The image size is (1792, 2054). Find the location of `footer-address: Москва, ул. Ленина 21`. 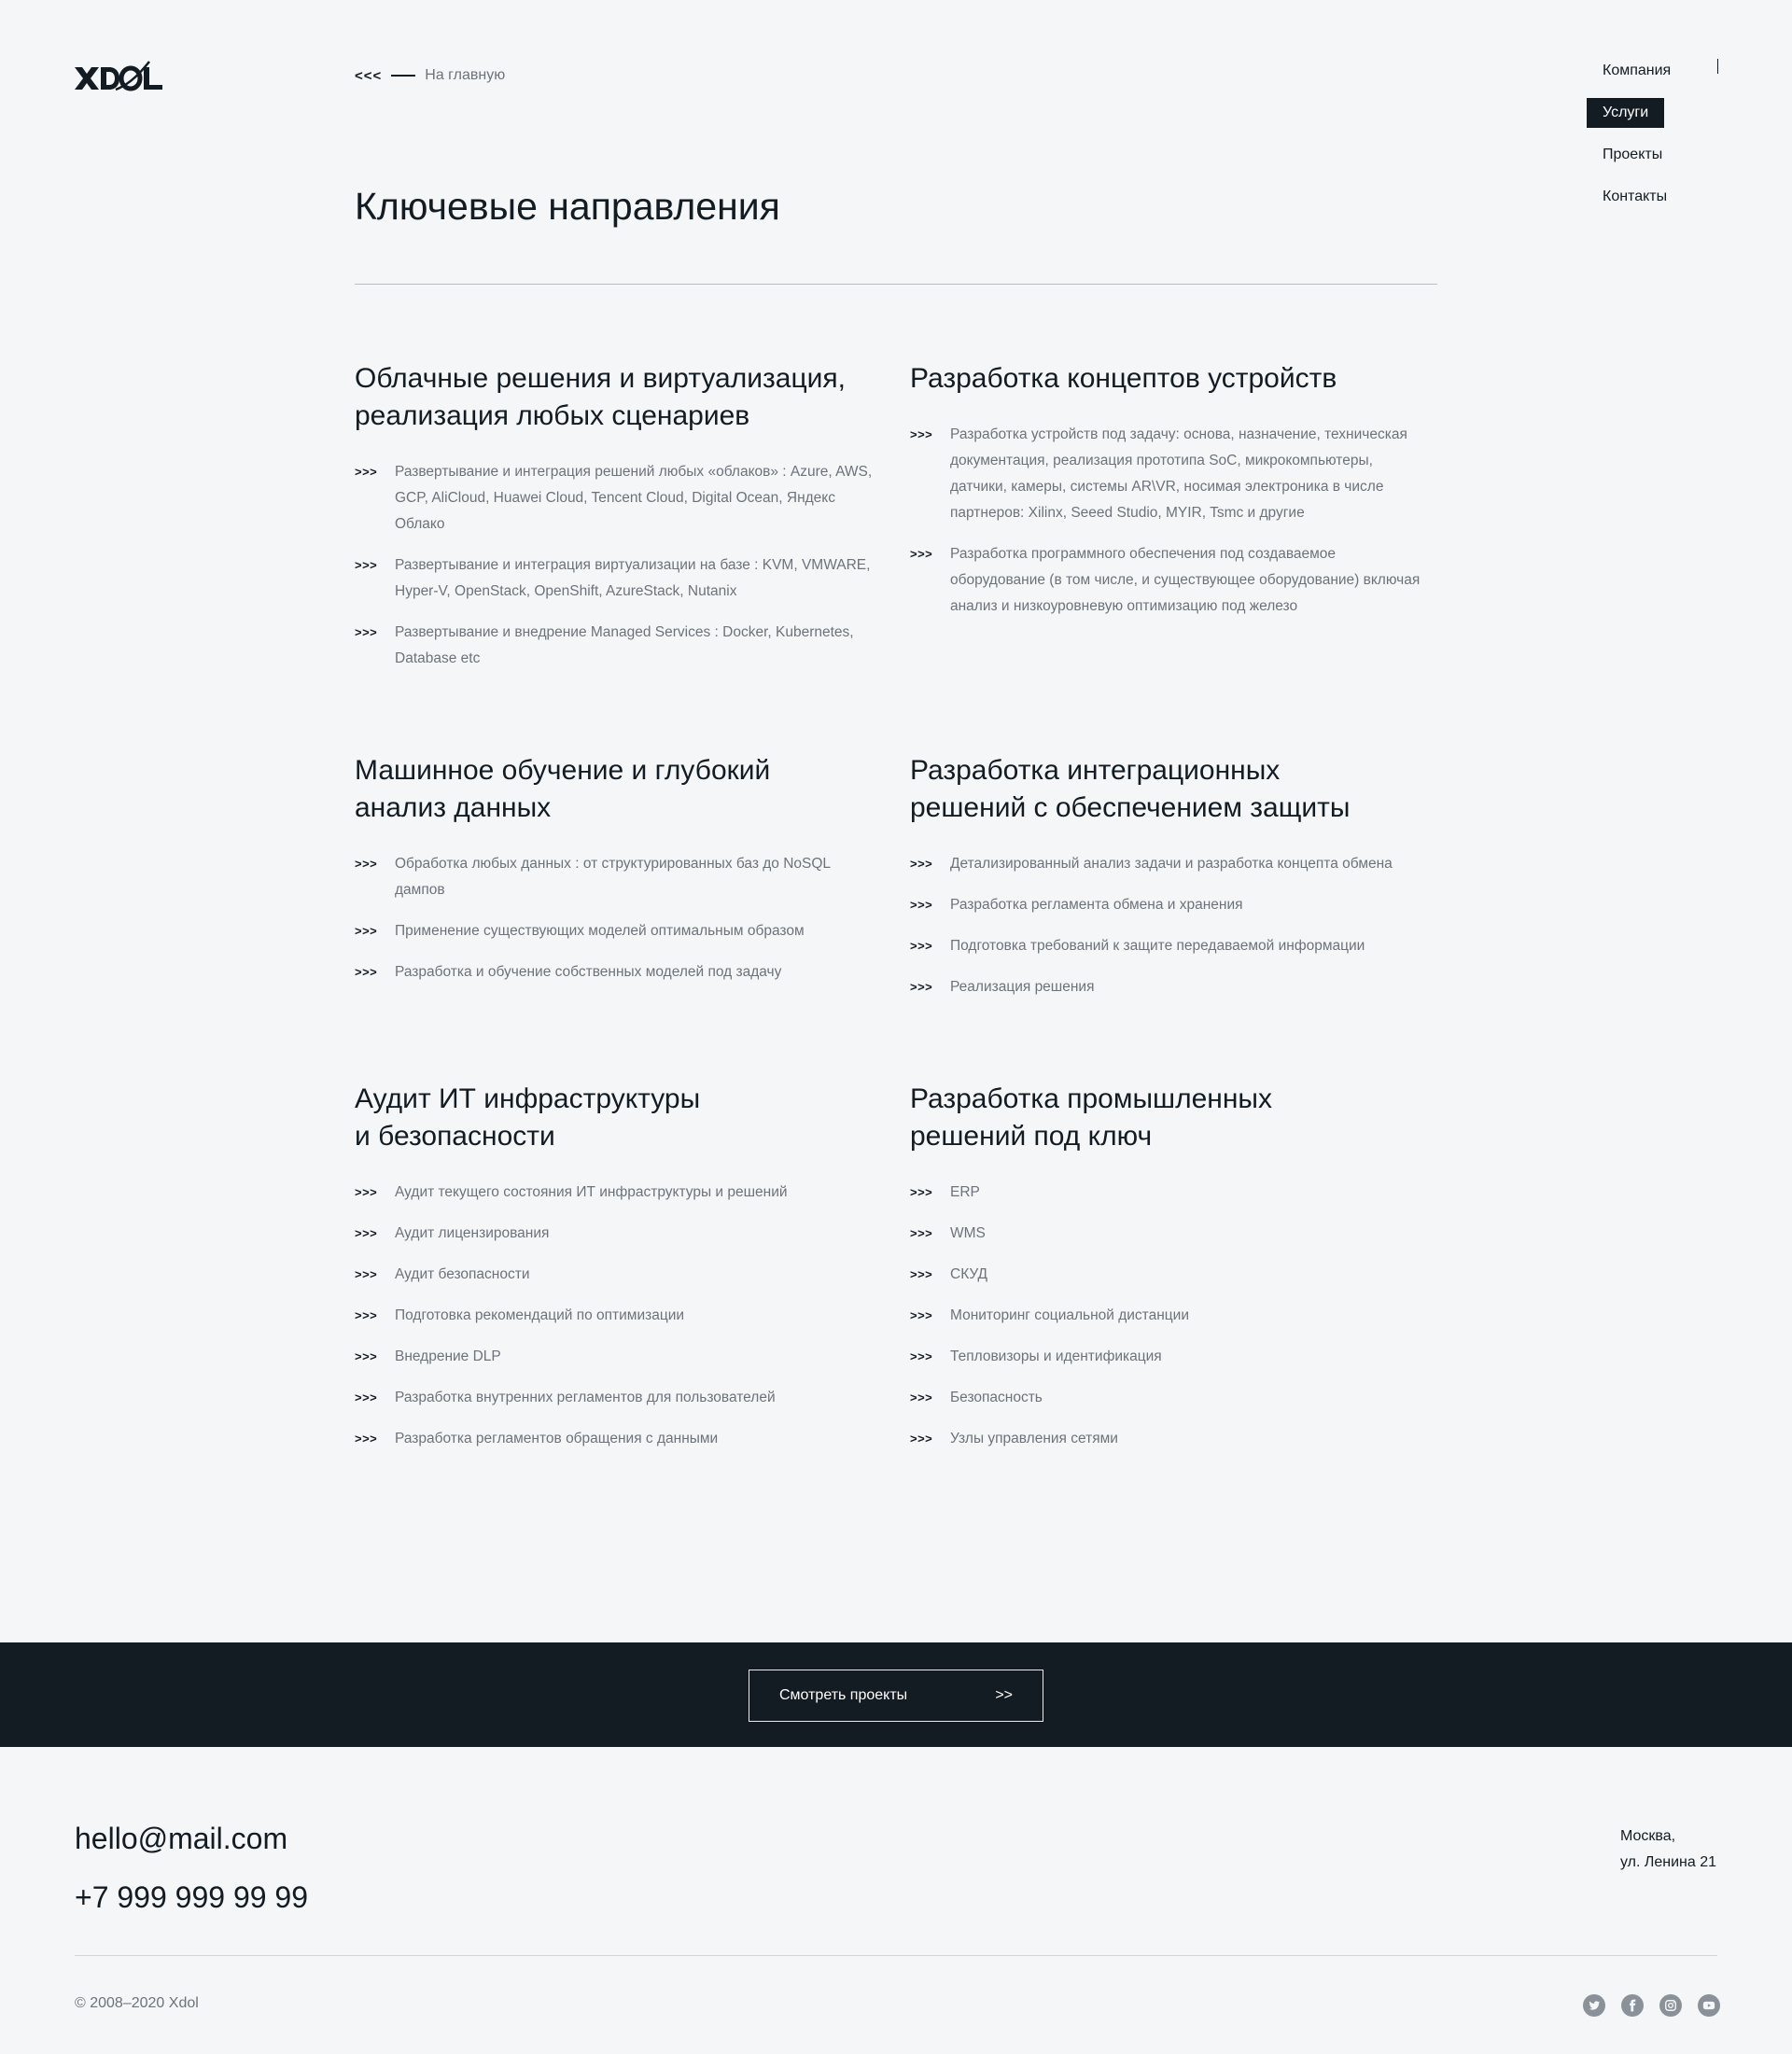

footer-address: Москва, ул. Ленина 21 is located at coordinates (1668, 1849).